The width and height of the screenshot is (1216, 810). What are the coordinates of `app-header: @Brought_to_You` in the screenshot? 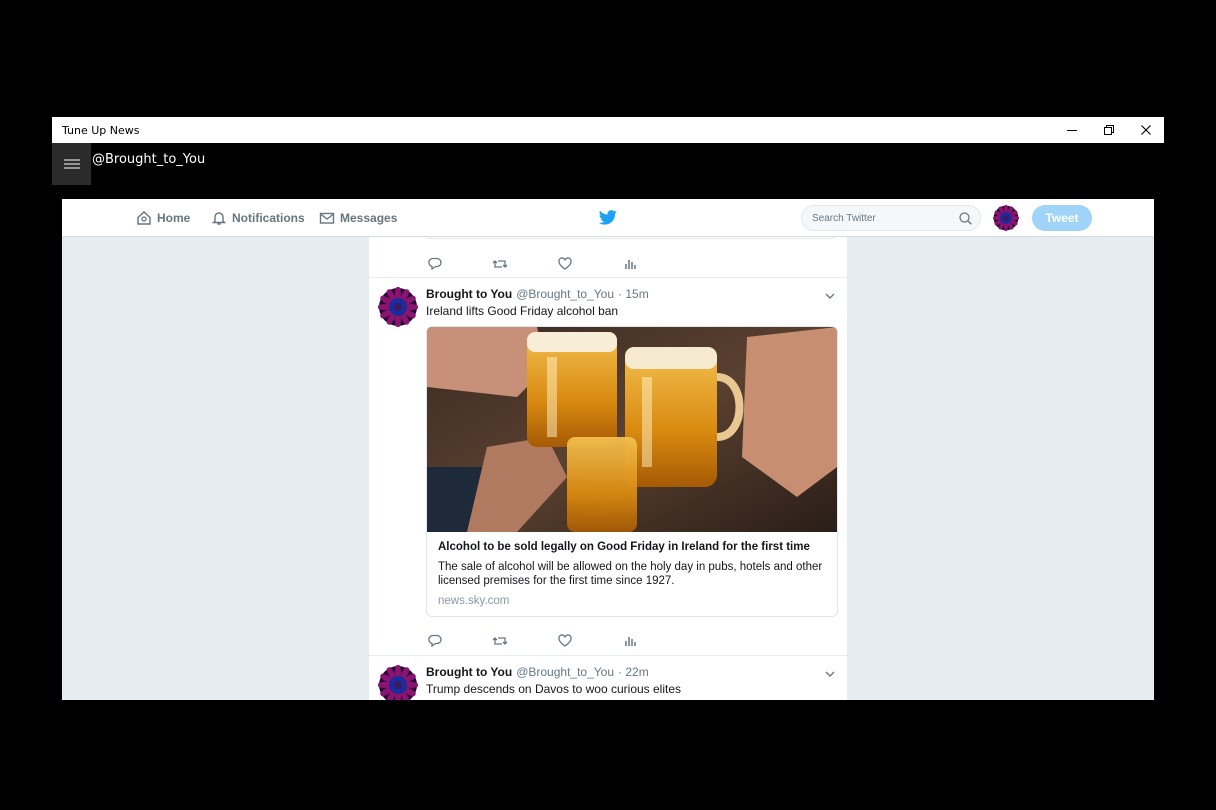 It's located at (608, 171).